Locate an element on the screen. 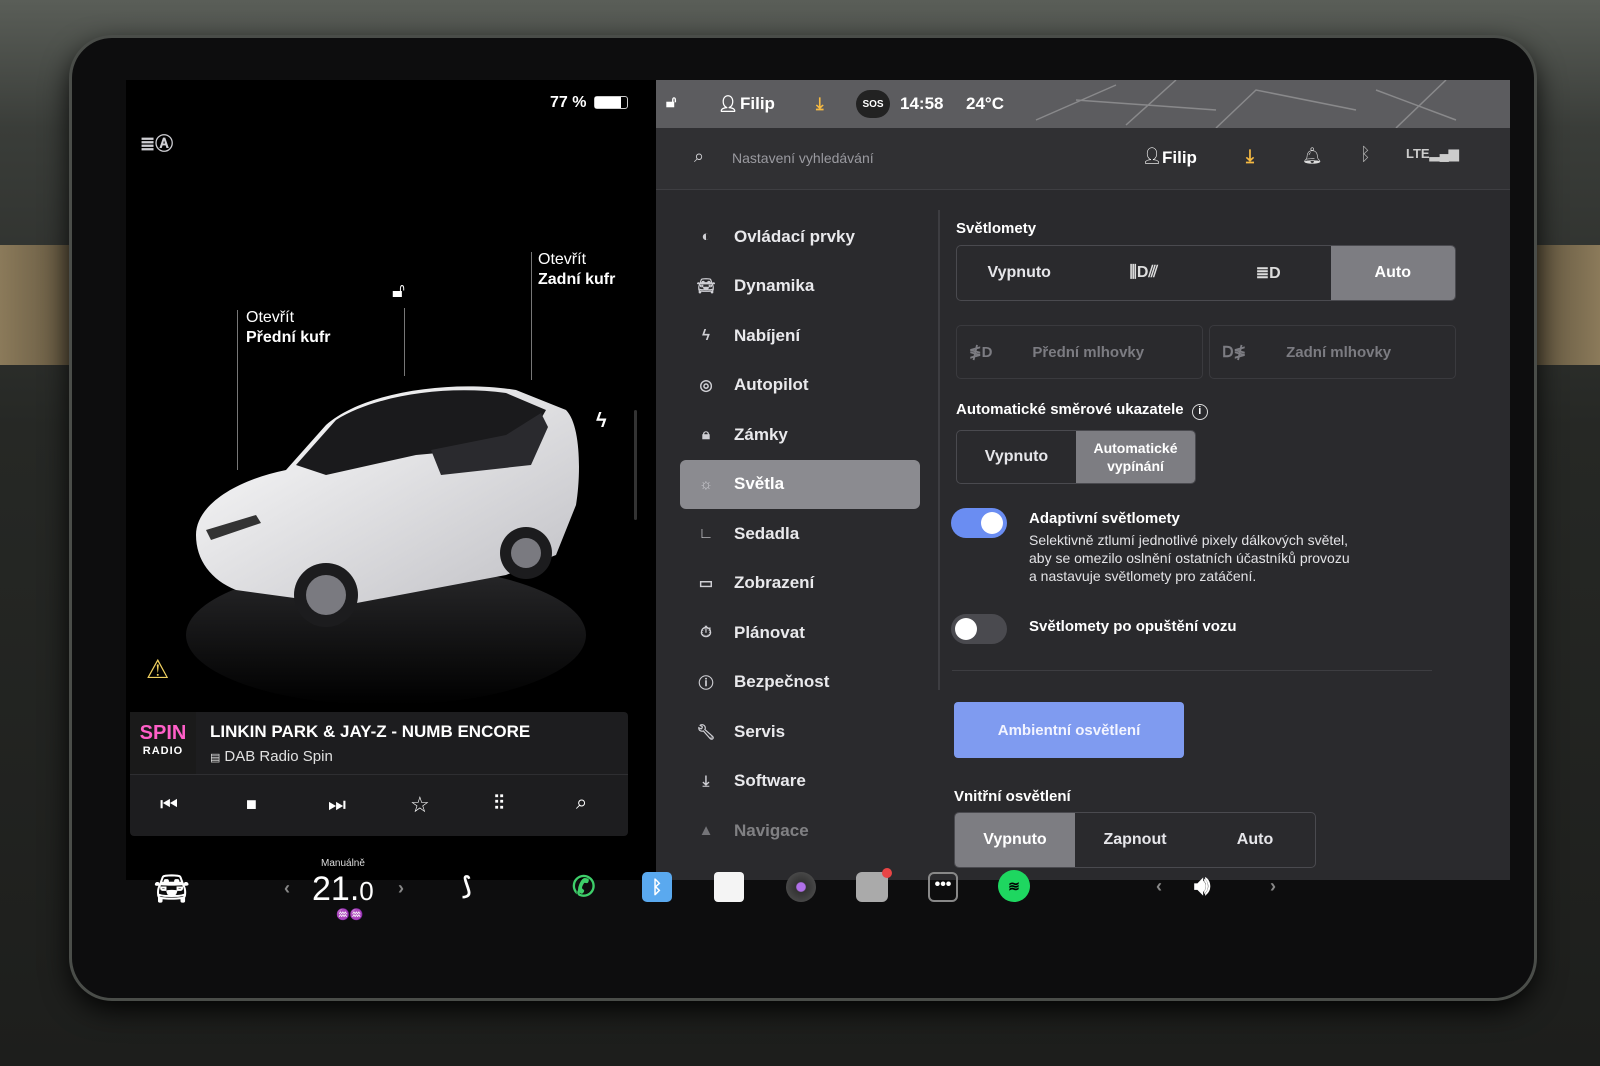 Image resolution: width=1600 pixels, height=1066 pixels. volume-down-chevron-icon: ‹ is located at coordinates (1159, 886).